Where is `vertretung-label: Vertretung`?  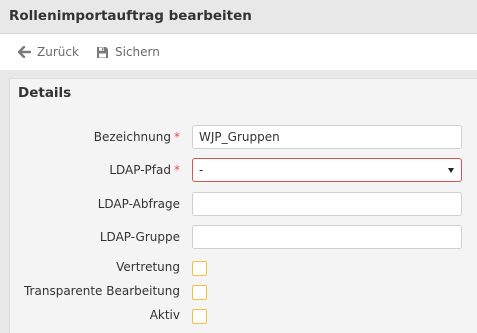
vertretung-label: Vertretung is located at coordinates (148, 267).